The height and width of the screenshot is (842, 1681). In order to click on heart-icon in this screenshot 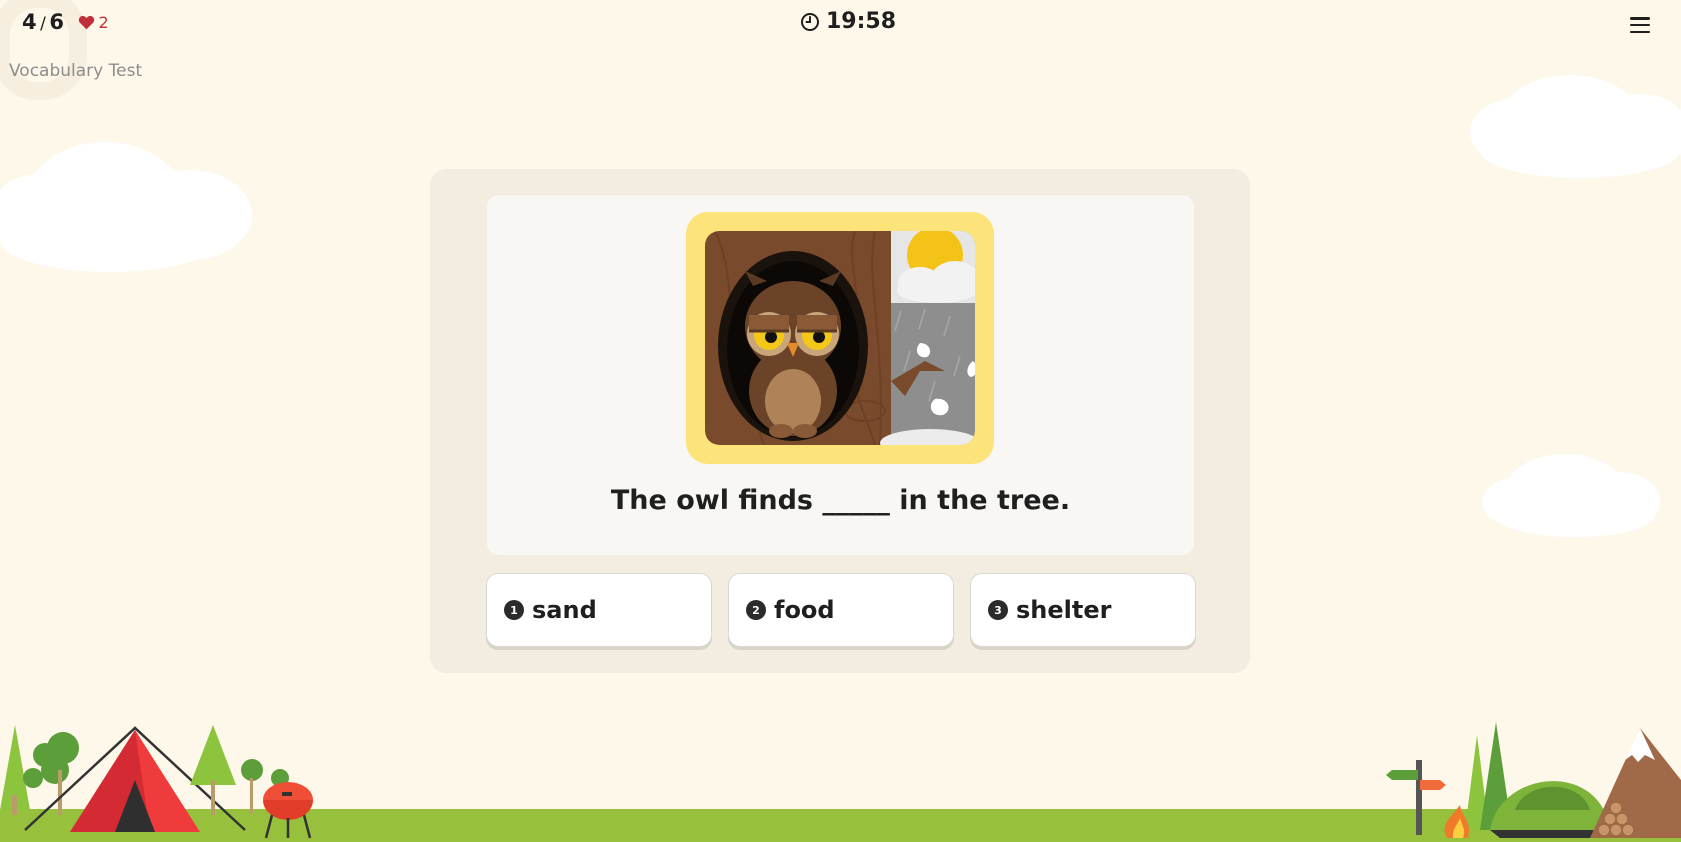, I will do `click(87, 22)`.